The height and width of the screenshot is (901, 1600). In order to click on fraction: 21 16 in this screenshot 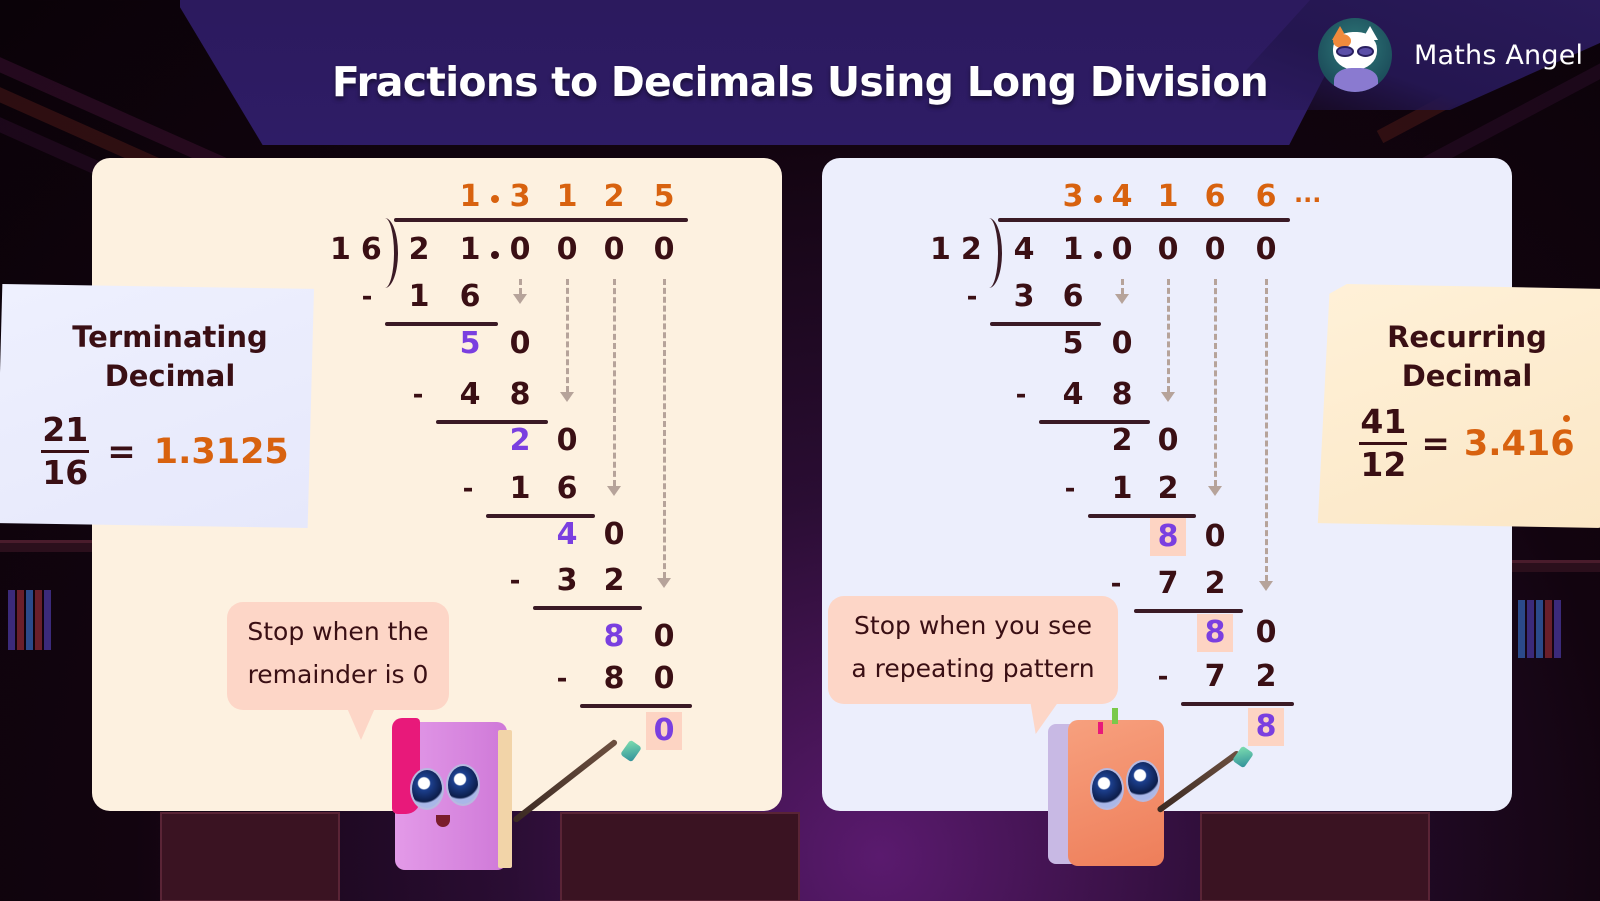, I will do `click(65, 450)`.